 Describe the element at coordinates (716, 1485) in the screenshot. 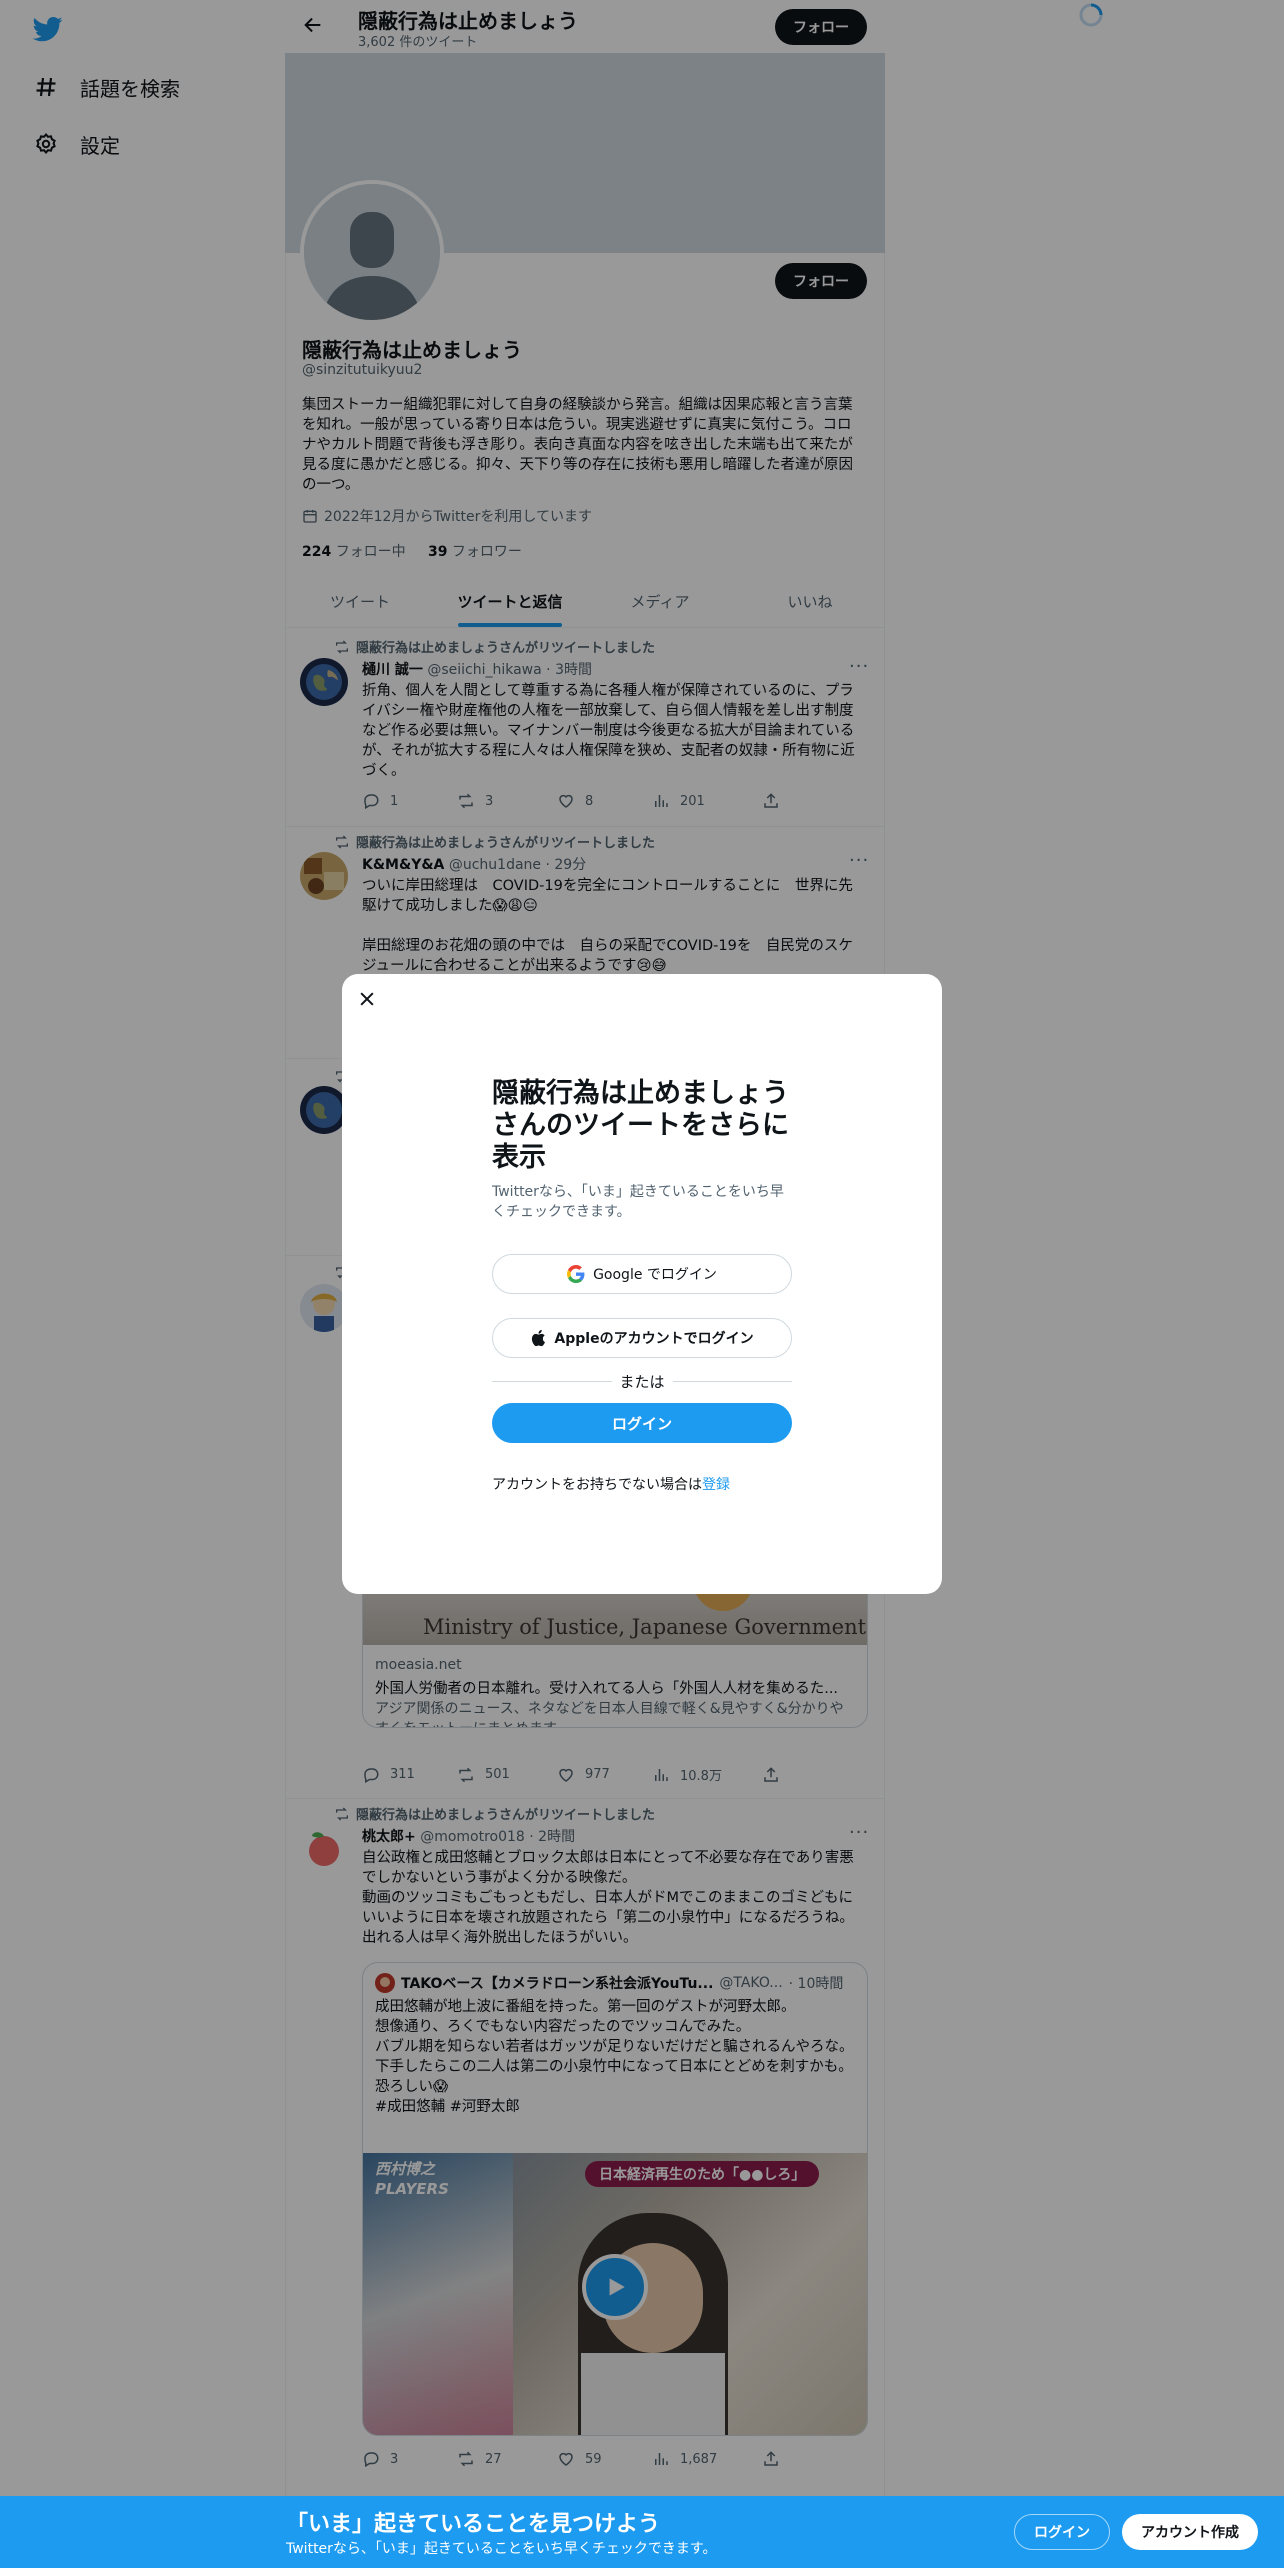

I see `signup-link: 登録` at that location.